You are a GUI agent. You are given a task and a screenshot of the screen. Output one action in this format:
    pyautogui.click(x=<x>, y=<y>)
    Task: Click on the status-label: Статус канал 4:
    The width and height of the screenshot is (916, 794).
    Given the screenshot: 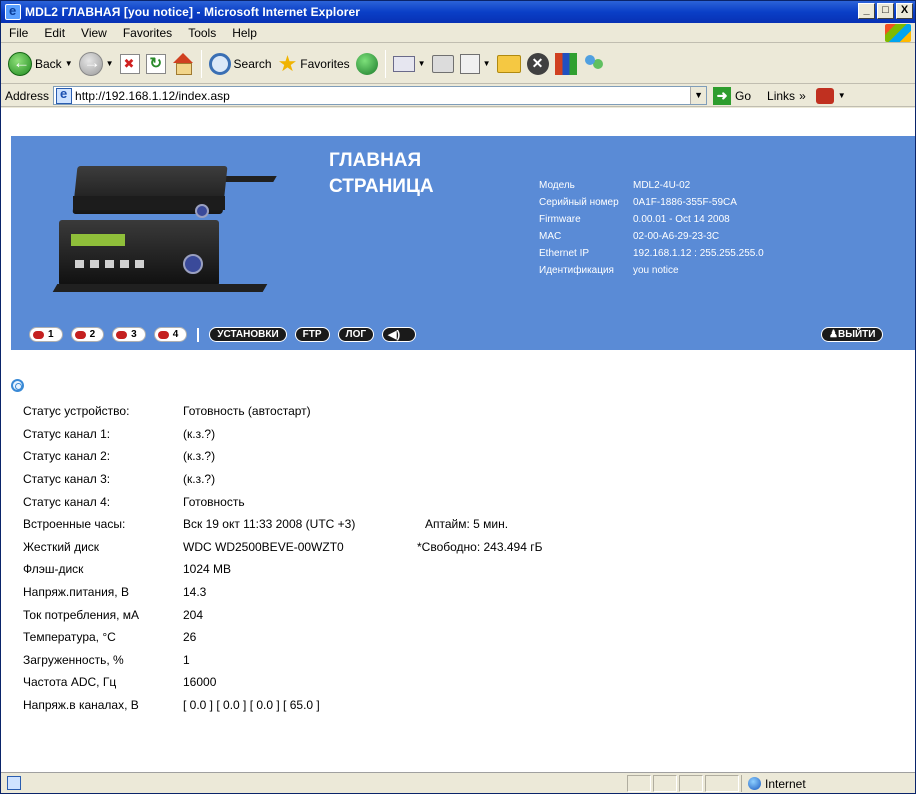 What is the action you would take?
    pyautogui.click(x=67, y=501)
    